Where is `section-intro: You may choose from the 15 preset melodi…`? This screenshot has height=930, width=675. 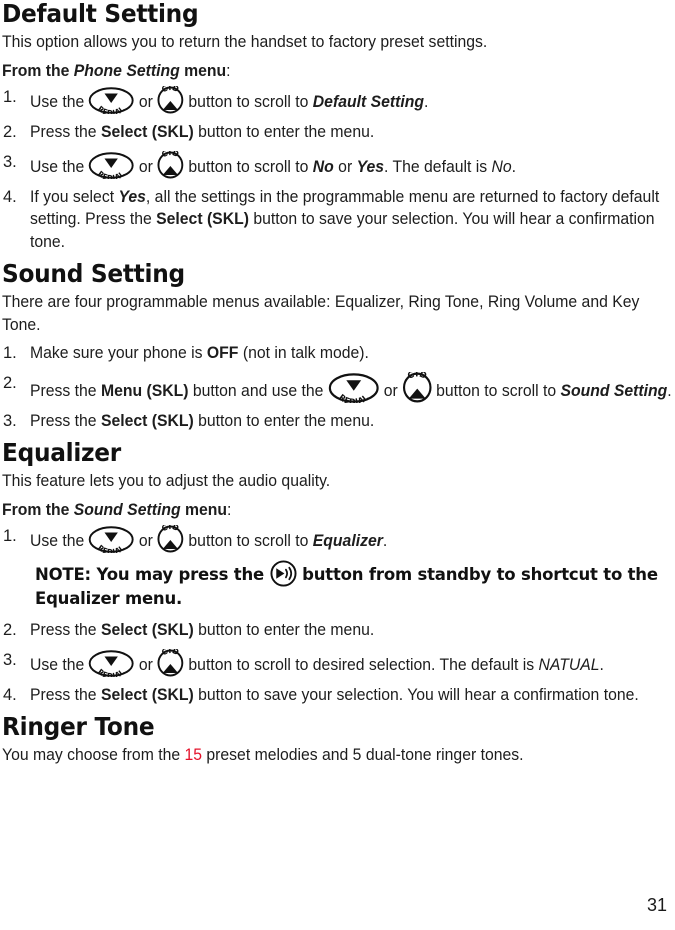
section-intro: You may choose from the 15 preset melodi… is located at coordinates (263, 755).